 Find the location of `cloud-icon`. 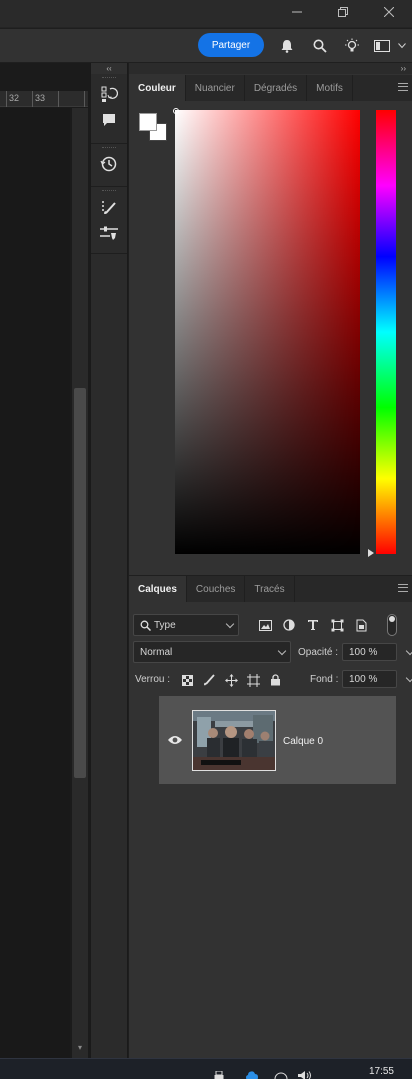

cloud-icon is located at coordinates (252, 1075).